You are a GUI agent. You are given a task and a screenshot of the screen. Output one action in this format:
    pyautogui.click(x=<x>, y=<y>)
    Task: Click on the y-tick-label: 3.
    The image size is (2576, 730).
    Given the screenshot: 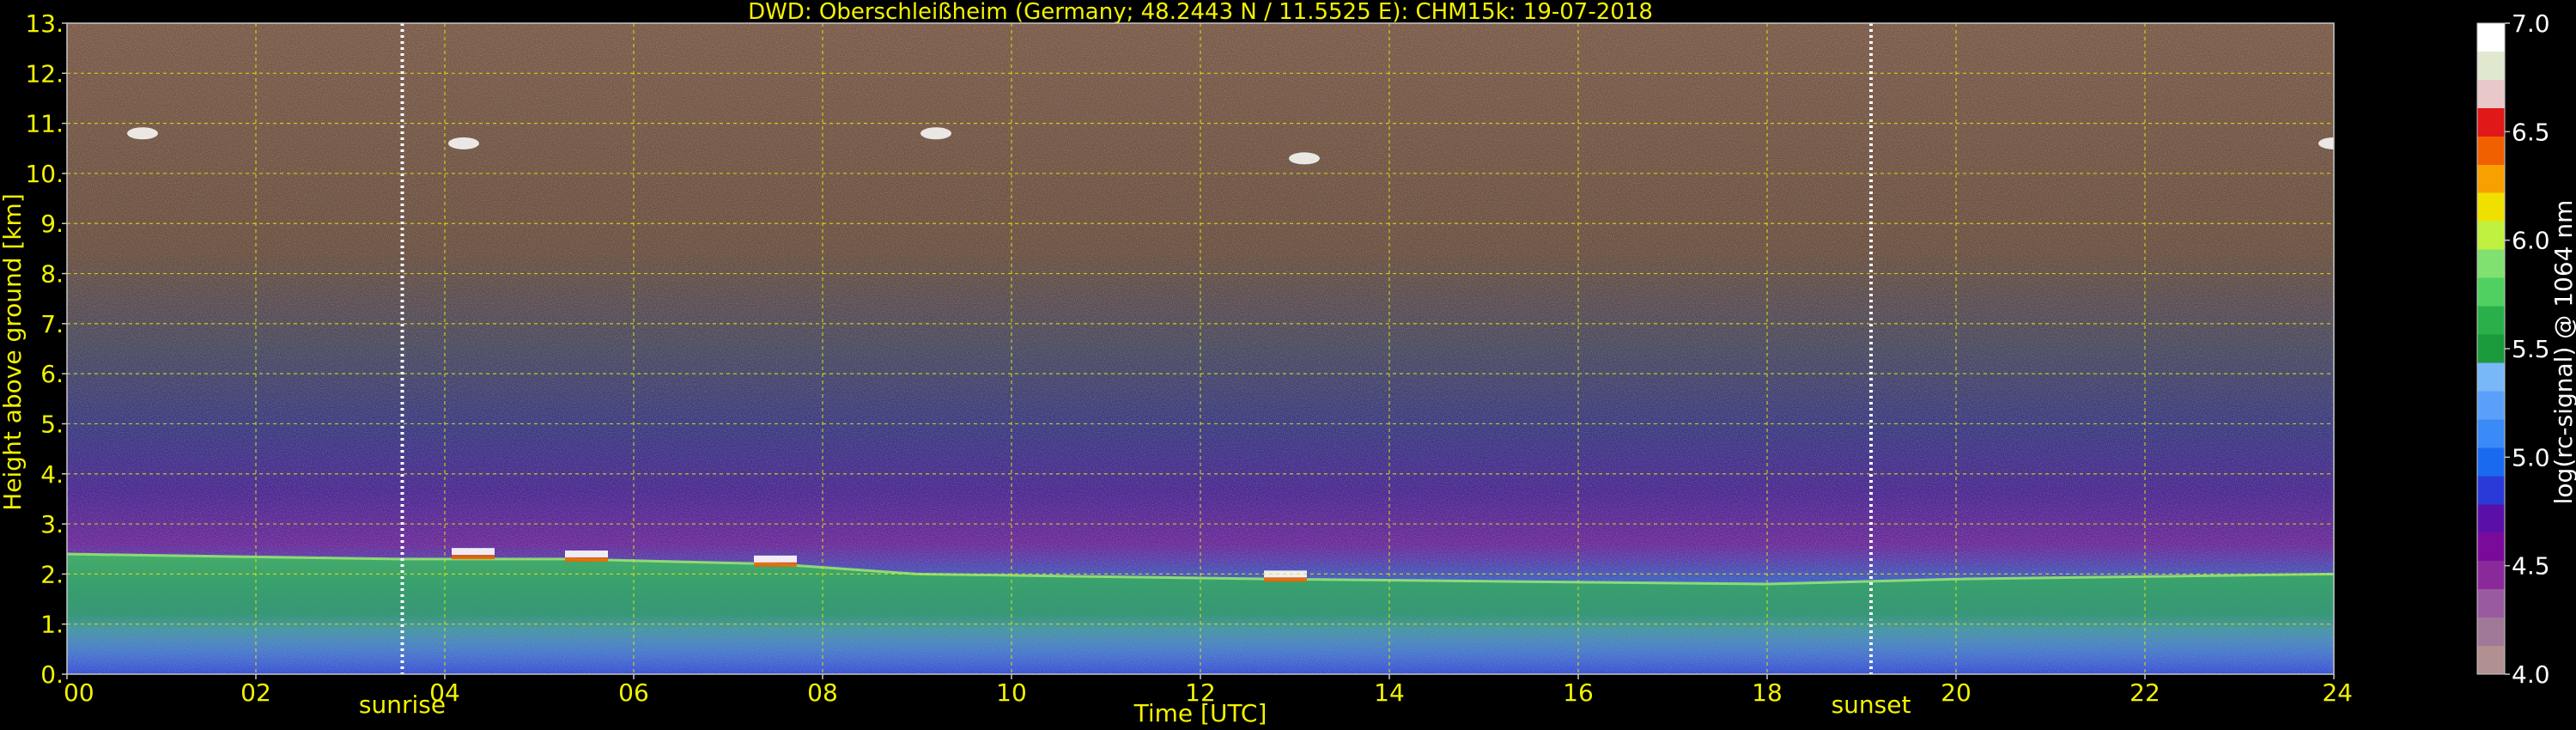 What is the action you would take?
    pyautogui.click(x=52, y=524)
    